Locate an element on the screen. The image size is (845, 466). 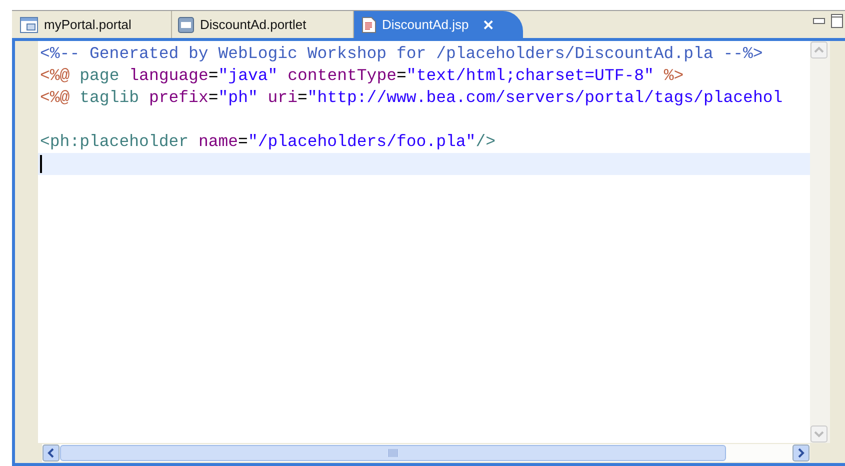
scroll-right-icon is located at coordinates (801, 453).